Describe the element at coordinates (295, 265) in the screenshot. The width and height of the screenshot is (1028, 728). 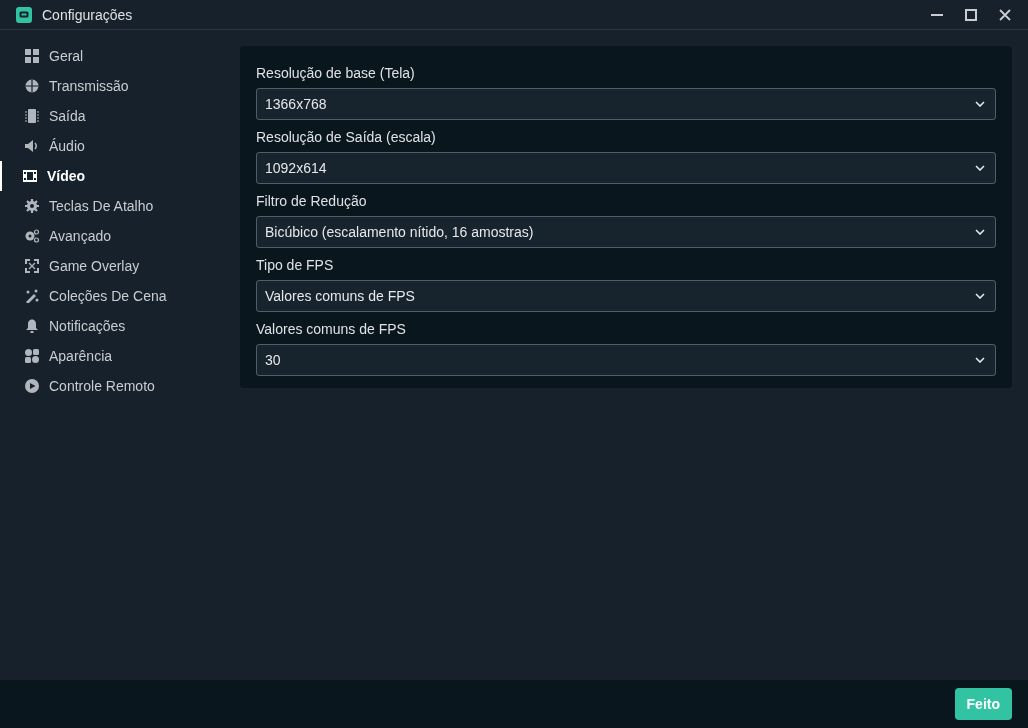
I see `field-label: Tipo de FPS` at that location.